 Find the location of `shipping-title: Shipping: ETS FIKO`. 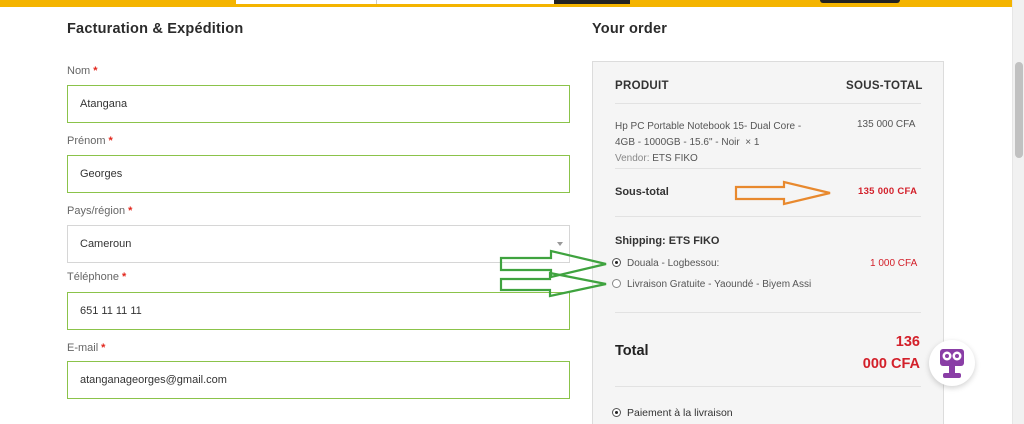

shipping-title: Shipping: ETS FIKO is located at coordinates (667, 241).